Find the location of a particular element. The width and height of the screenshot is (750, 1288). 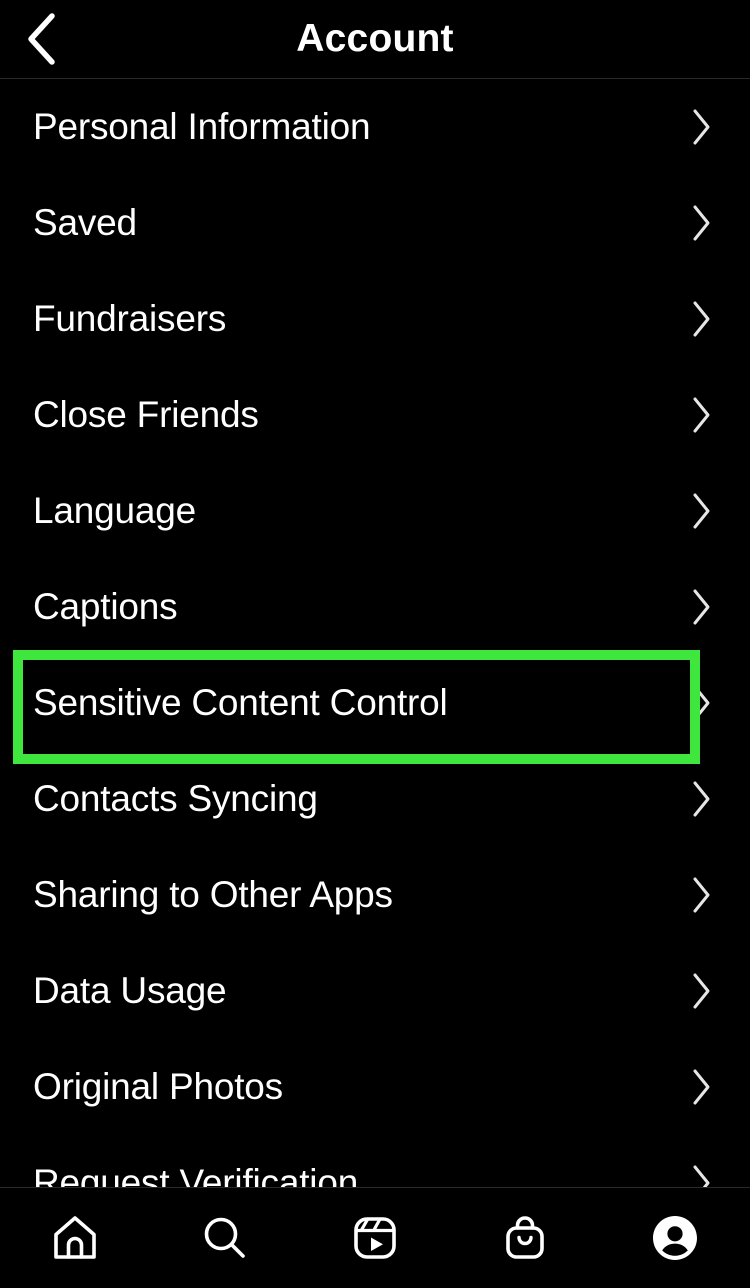

list-item: Sensitive Content Control is located at coordinates (375, 703).